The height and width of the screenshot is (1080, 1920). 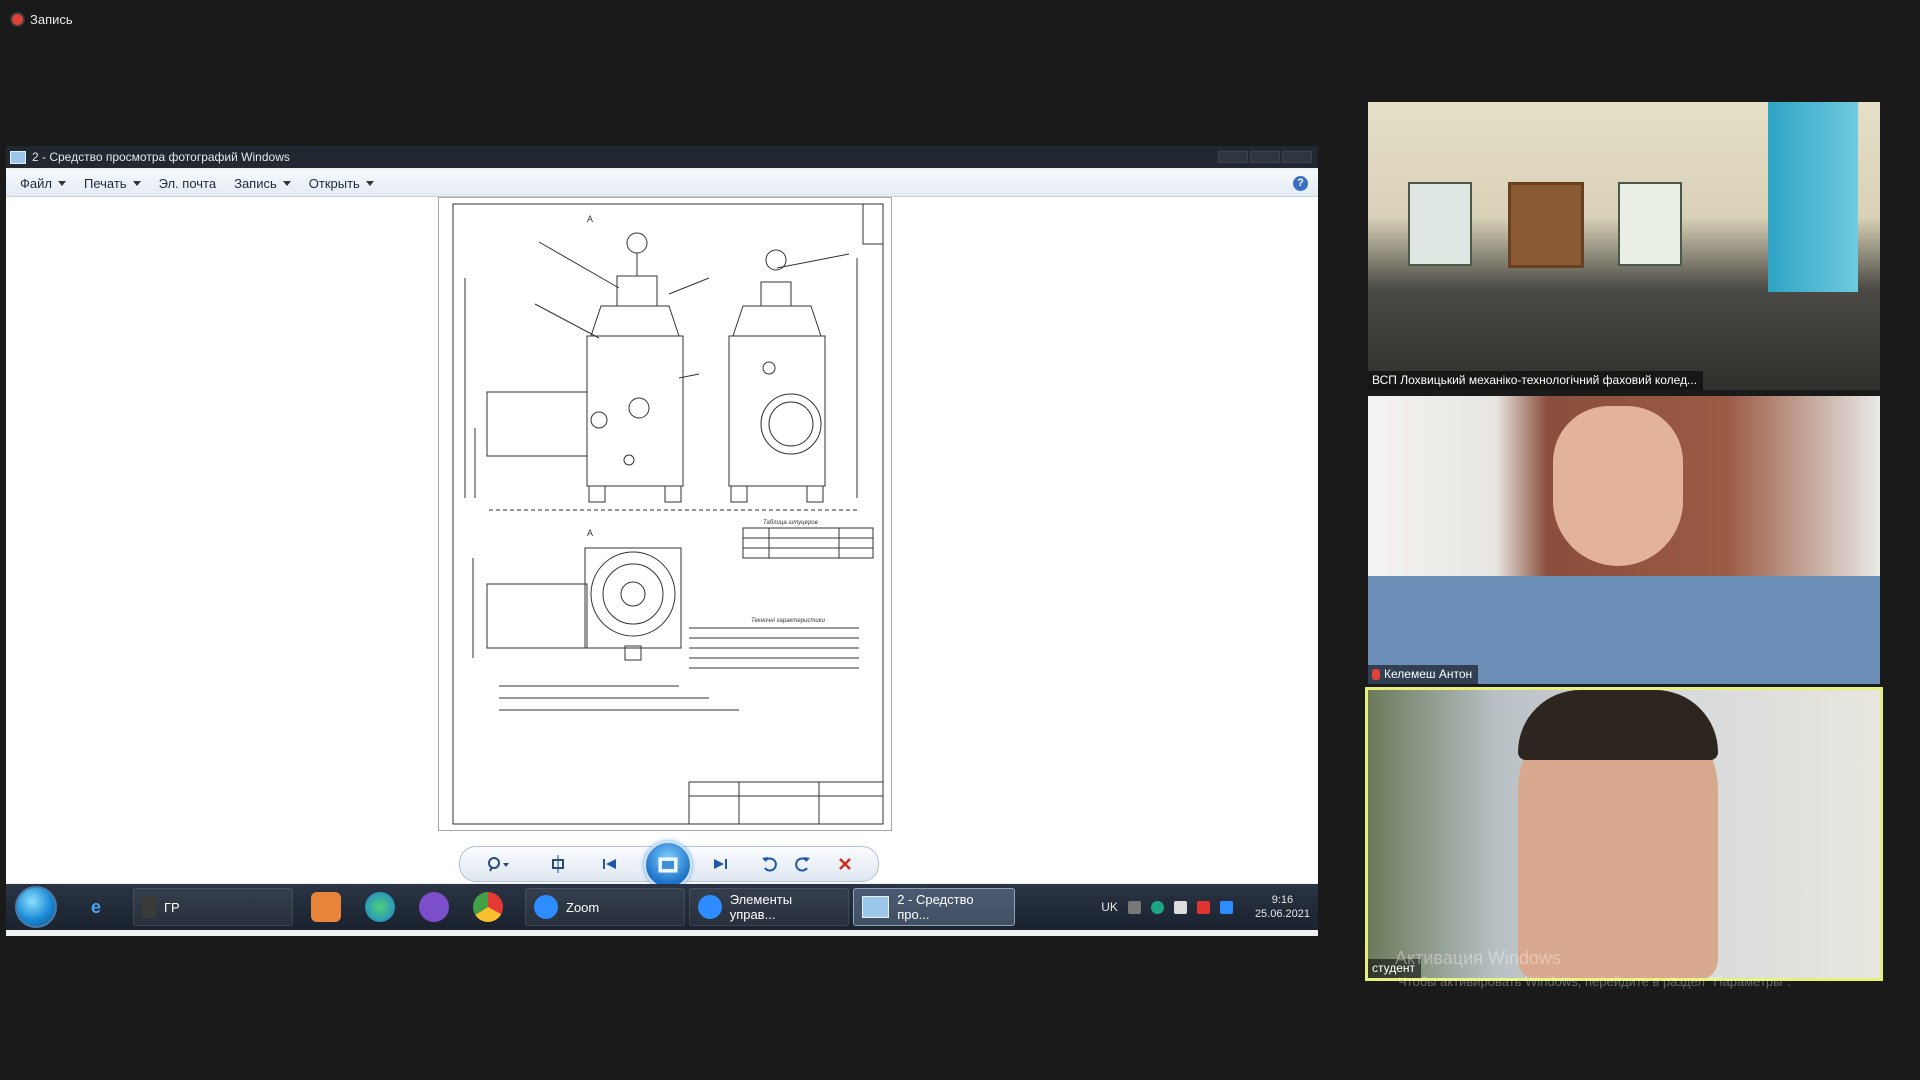 I want to click on rotate-left-button, so click(x=769, y=864).